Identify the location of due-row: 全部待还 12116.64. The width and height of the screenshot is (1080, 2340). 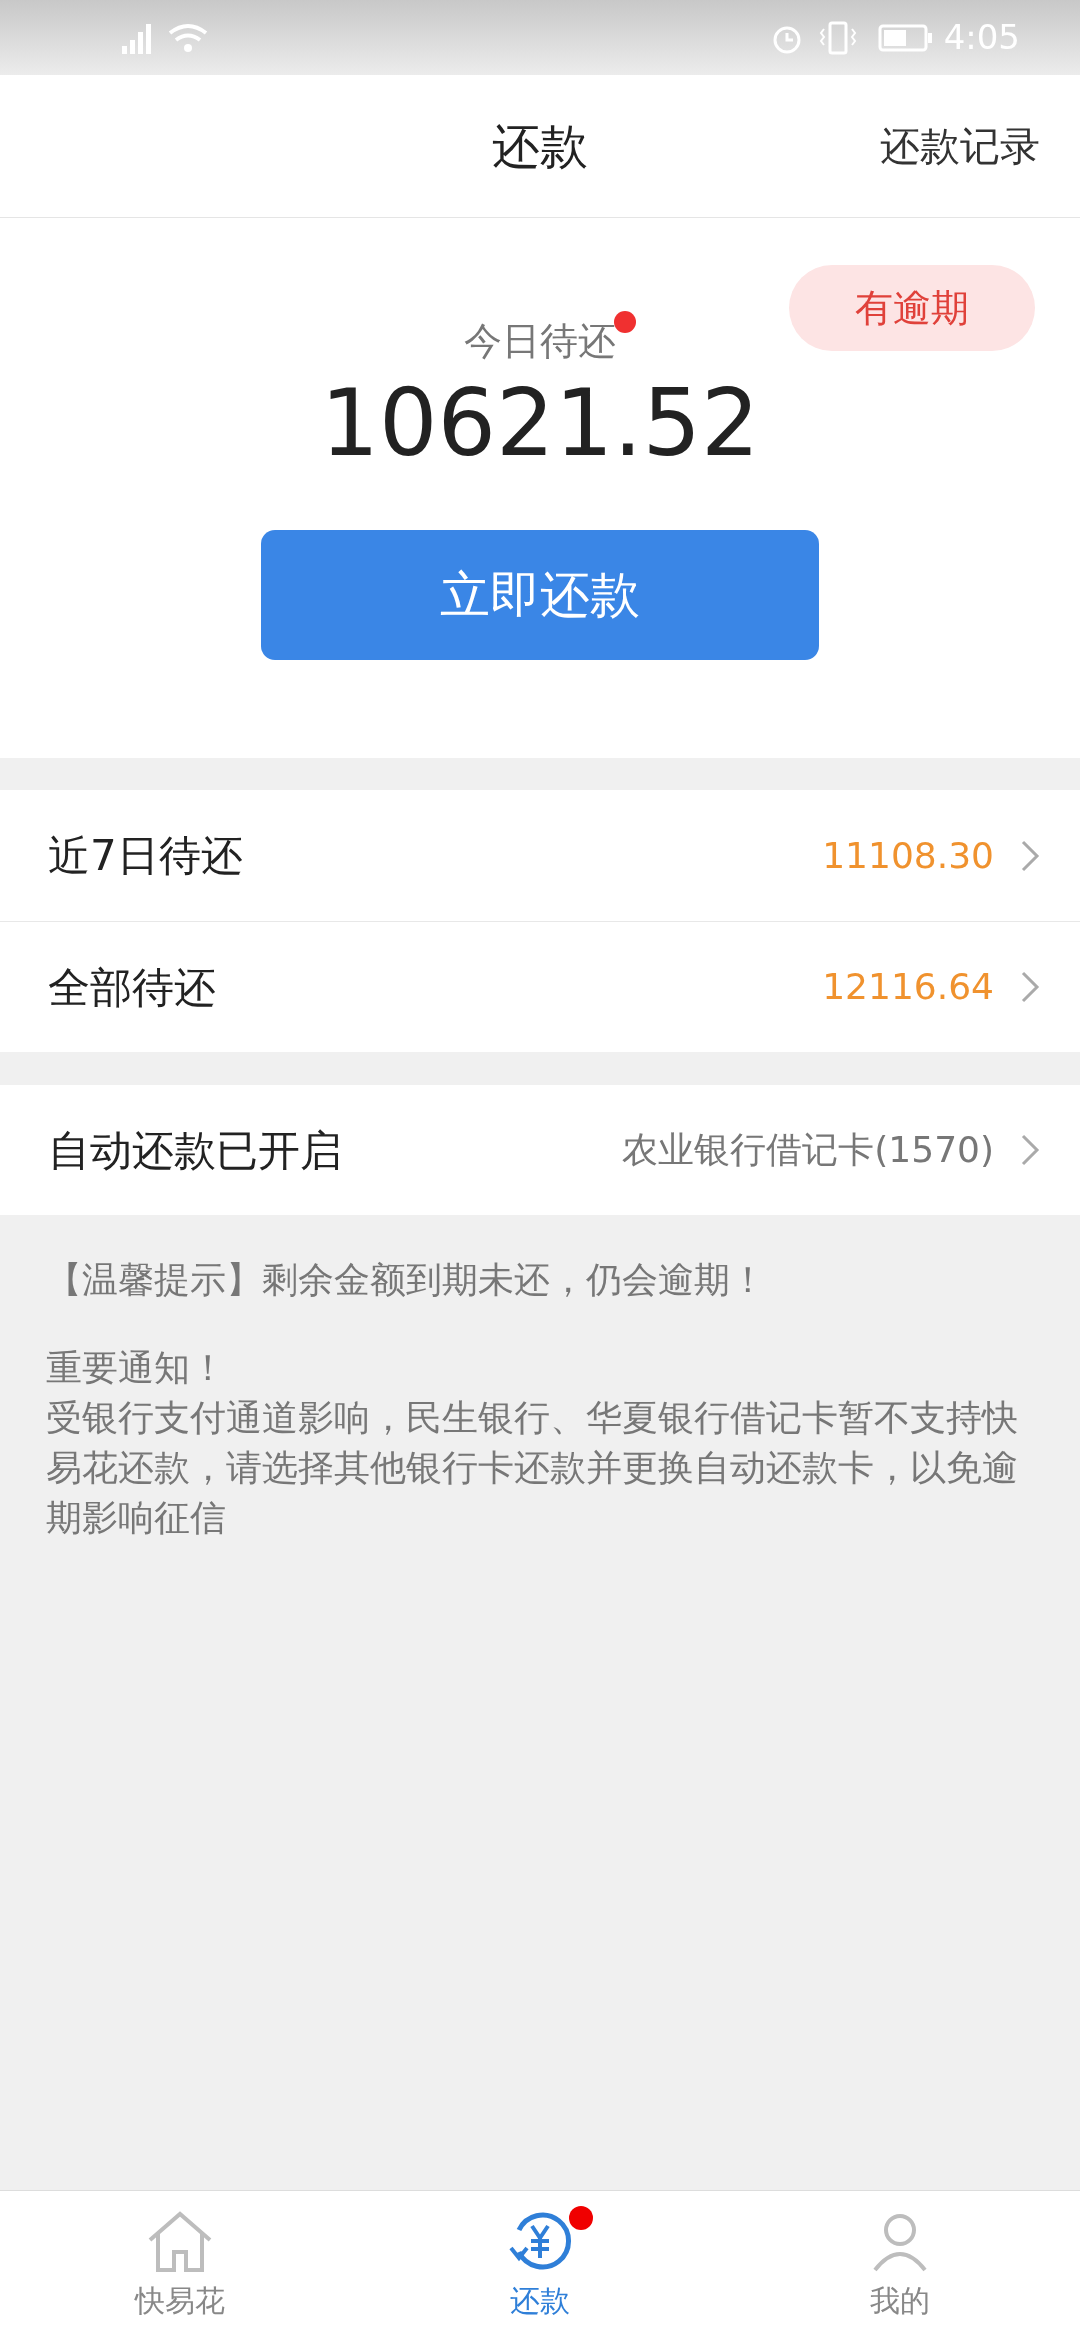
(540, 986).